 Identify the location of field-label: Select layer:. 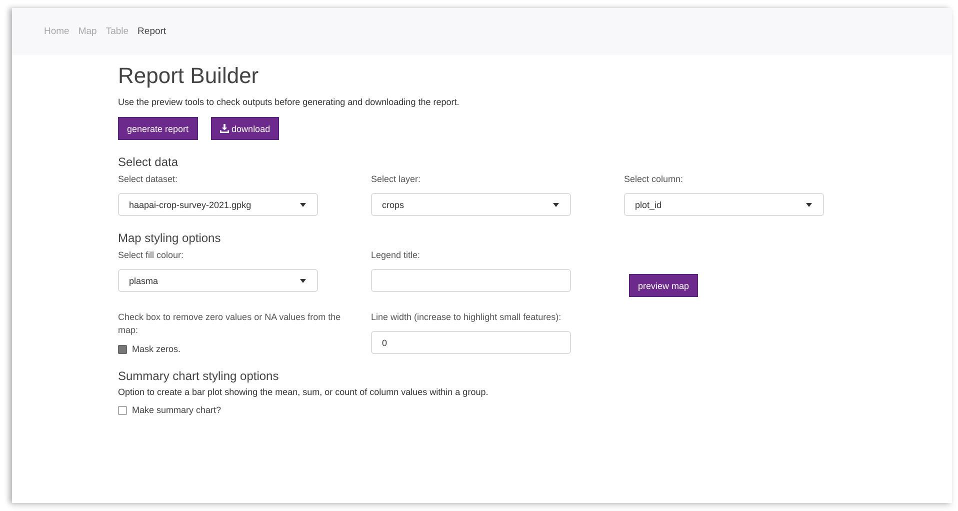
(396, 179).